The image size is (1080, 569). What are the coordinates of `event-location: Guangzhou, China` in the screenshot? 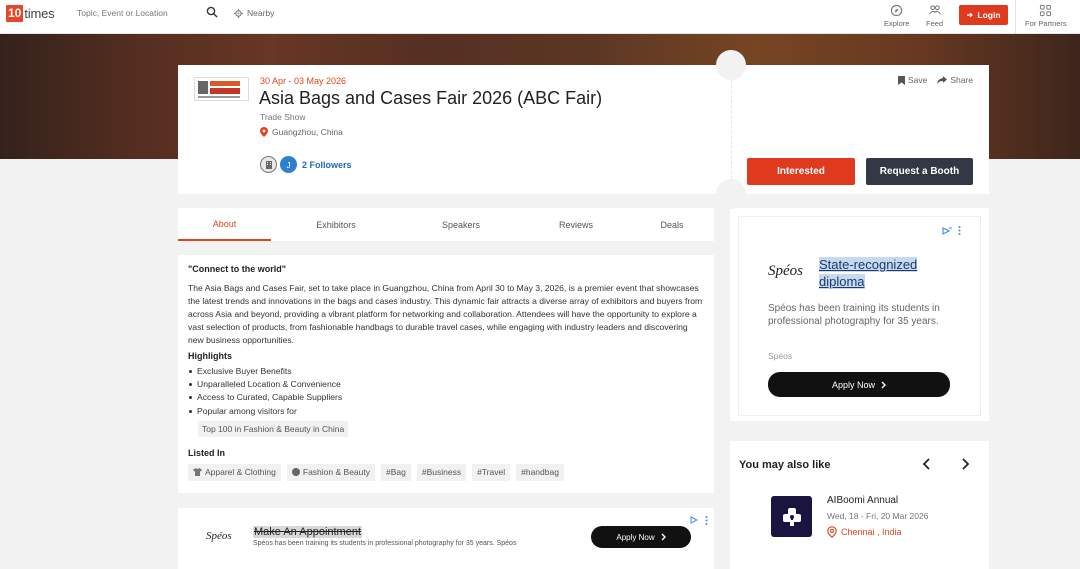 It's located at (301, 132).